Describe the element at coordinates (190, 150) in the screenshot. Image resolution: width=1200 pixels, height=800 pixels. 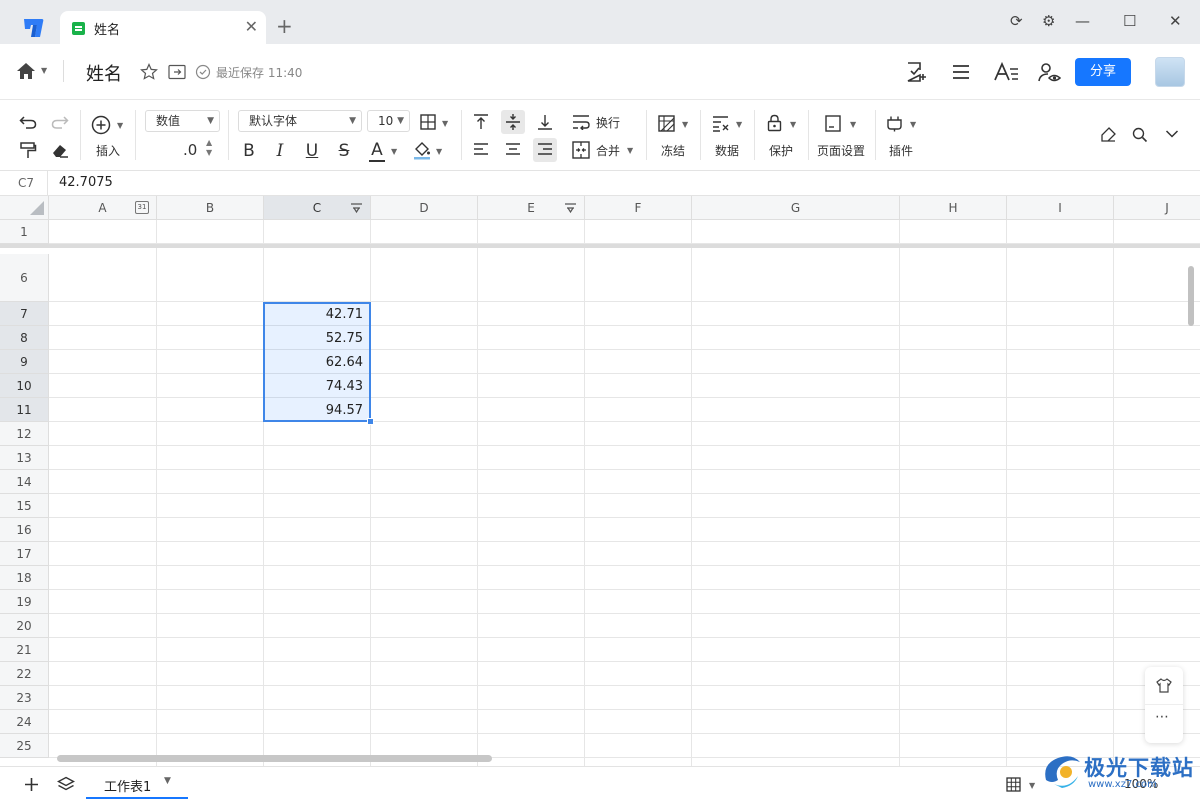
I see `decimal-places-label: .0` at that location.